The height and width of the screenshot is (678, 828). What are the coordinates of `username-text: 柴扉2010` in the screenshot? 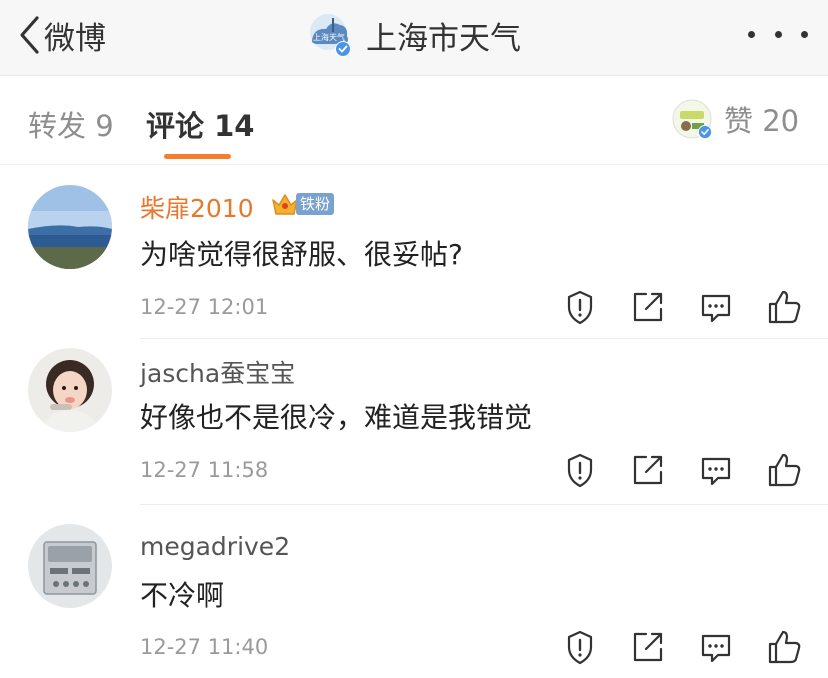 It's located at (197, 208).